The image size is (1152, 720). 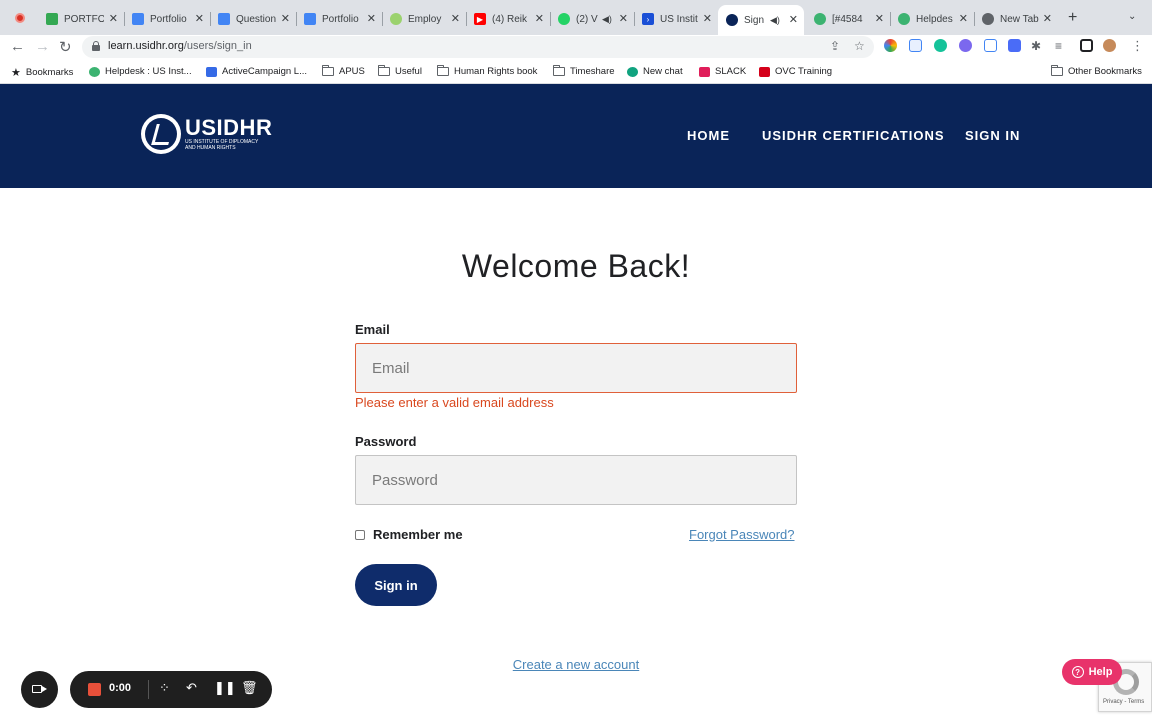 What do you see at coordinates (39, 689) in the screenshot?
I see `camera-toggle-button` at bounding box center [39, 689].